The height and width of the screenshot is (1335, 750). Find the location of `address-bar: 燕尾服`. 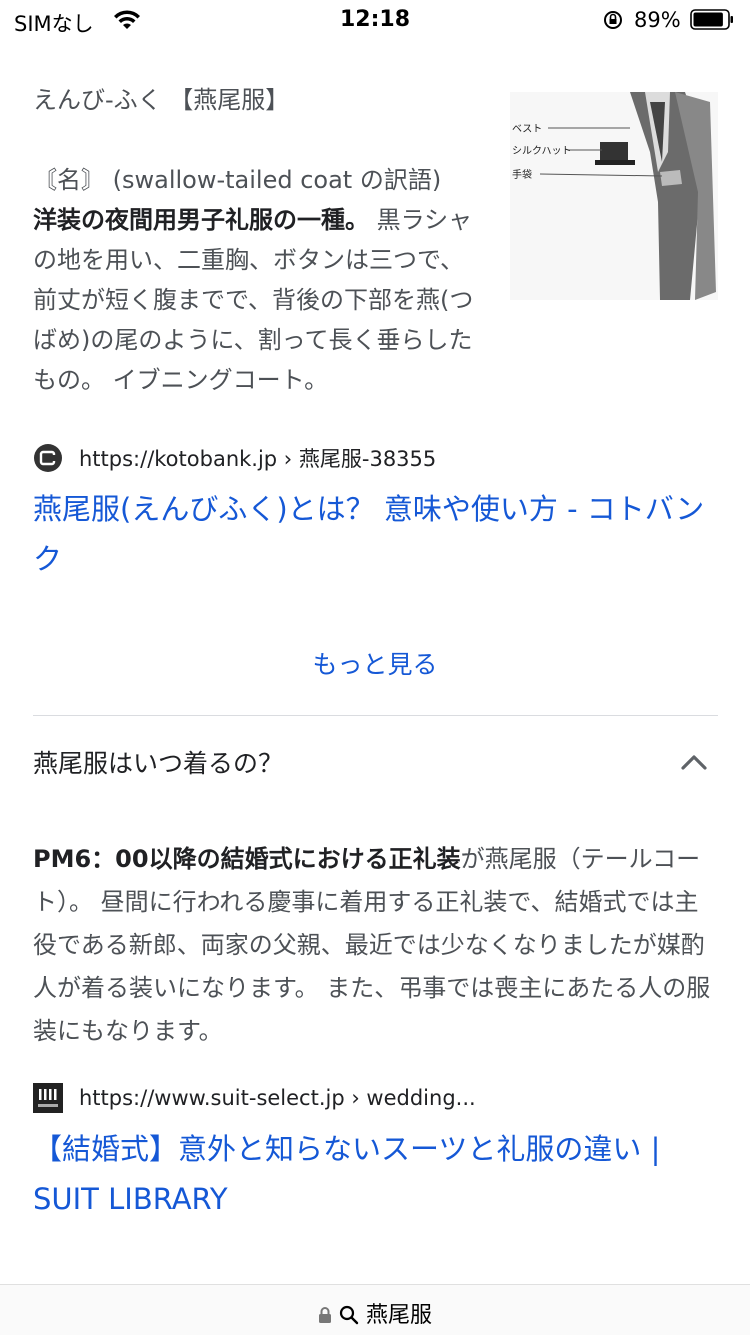

address-bar: 燕尾服 is located at coordinates (375, 1309).